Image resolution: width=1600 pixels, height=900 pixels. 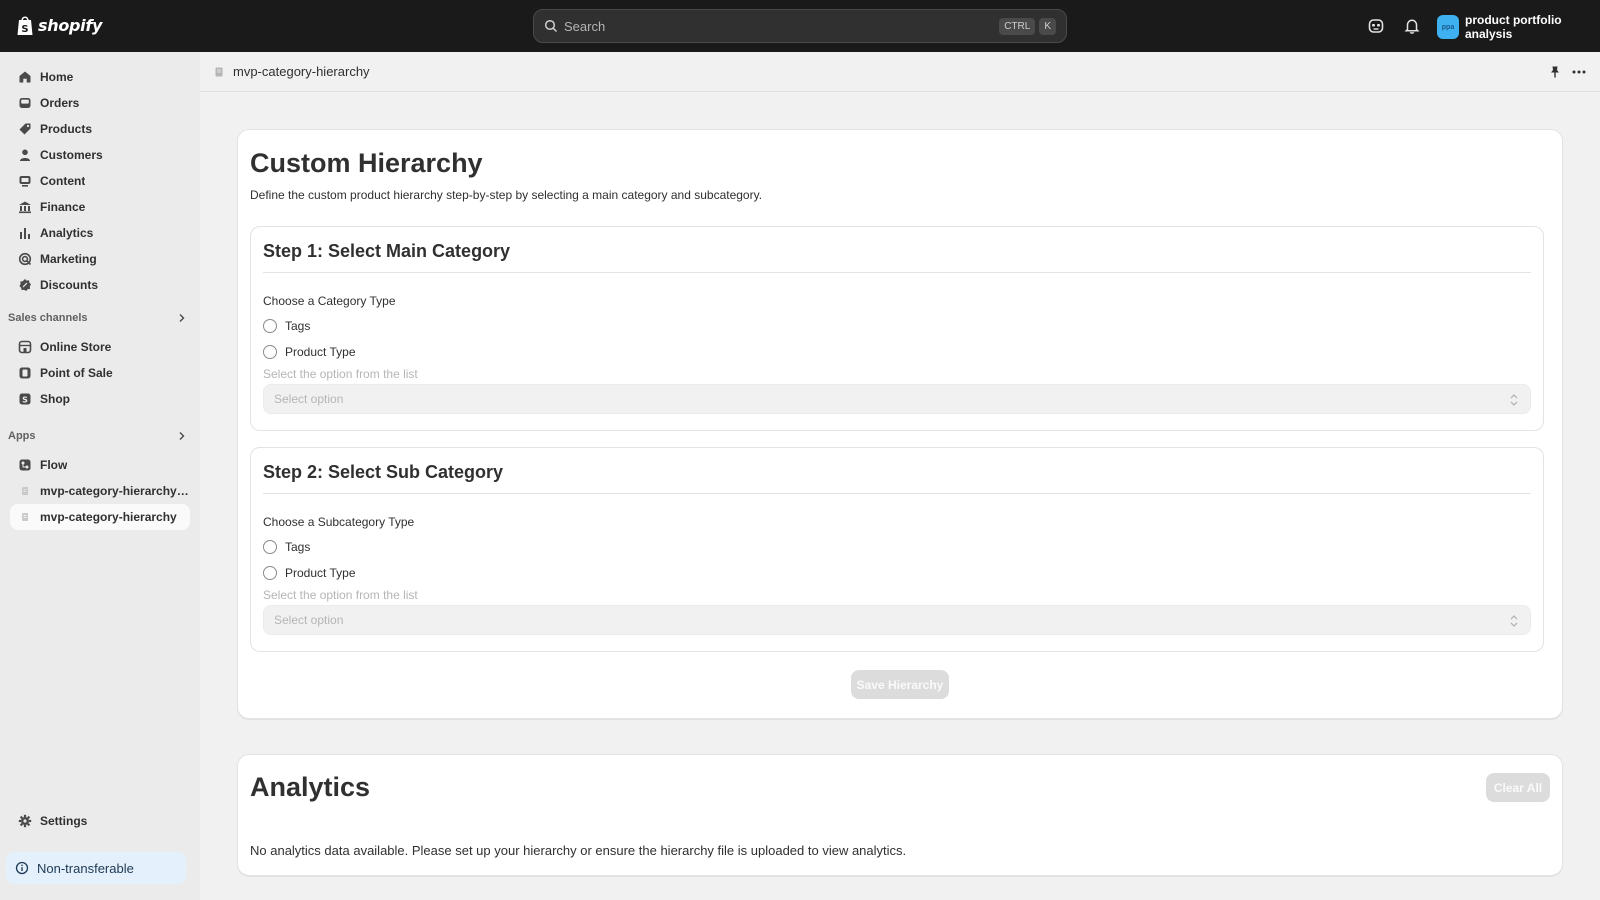 What do you see at coordinates (70, 25) in the screenshot?
I see `brand-wordmark: shopify` at bounding box center [70, 25].